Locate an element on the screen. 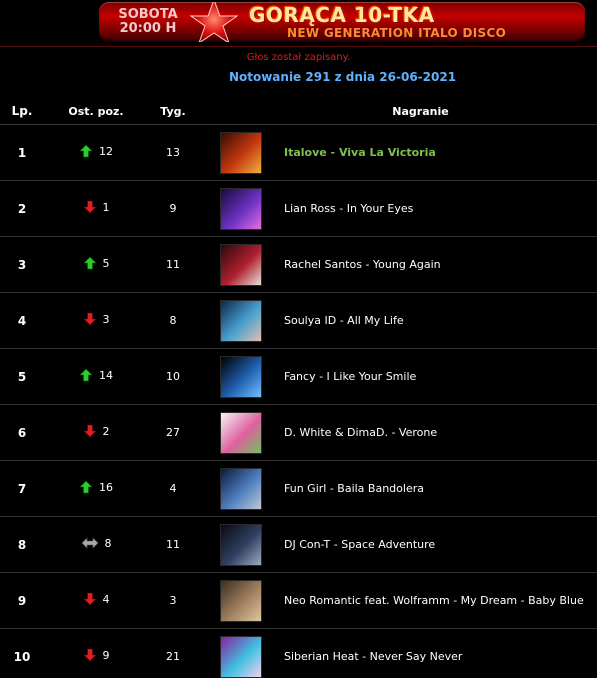 This screenshot has width=597, height=678. weeks-on-chart: 9 is located at coordinates (173, 208).